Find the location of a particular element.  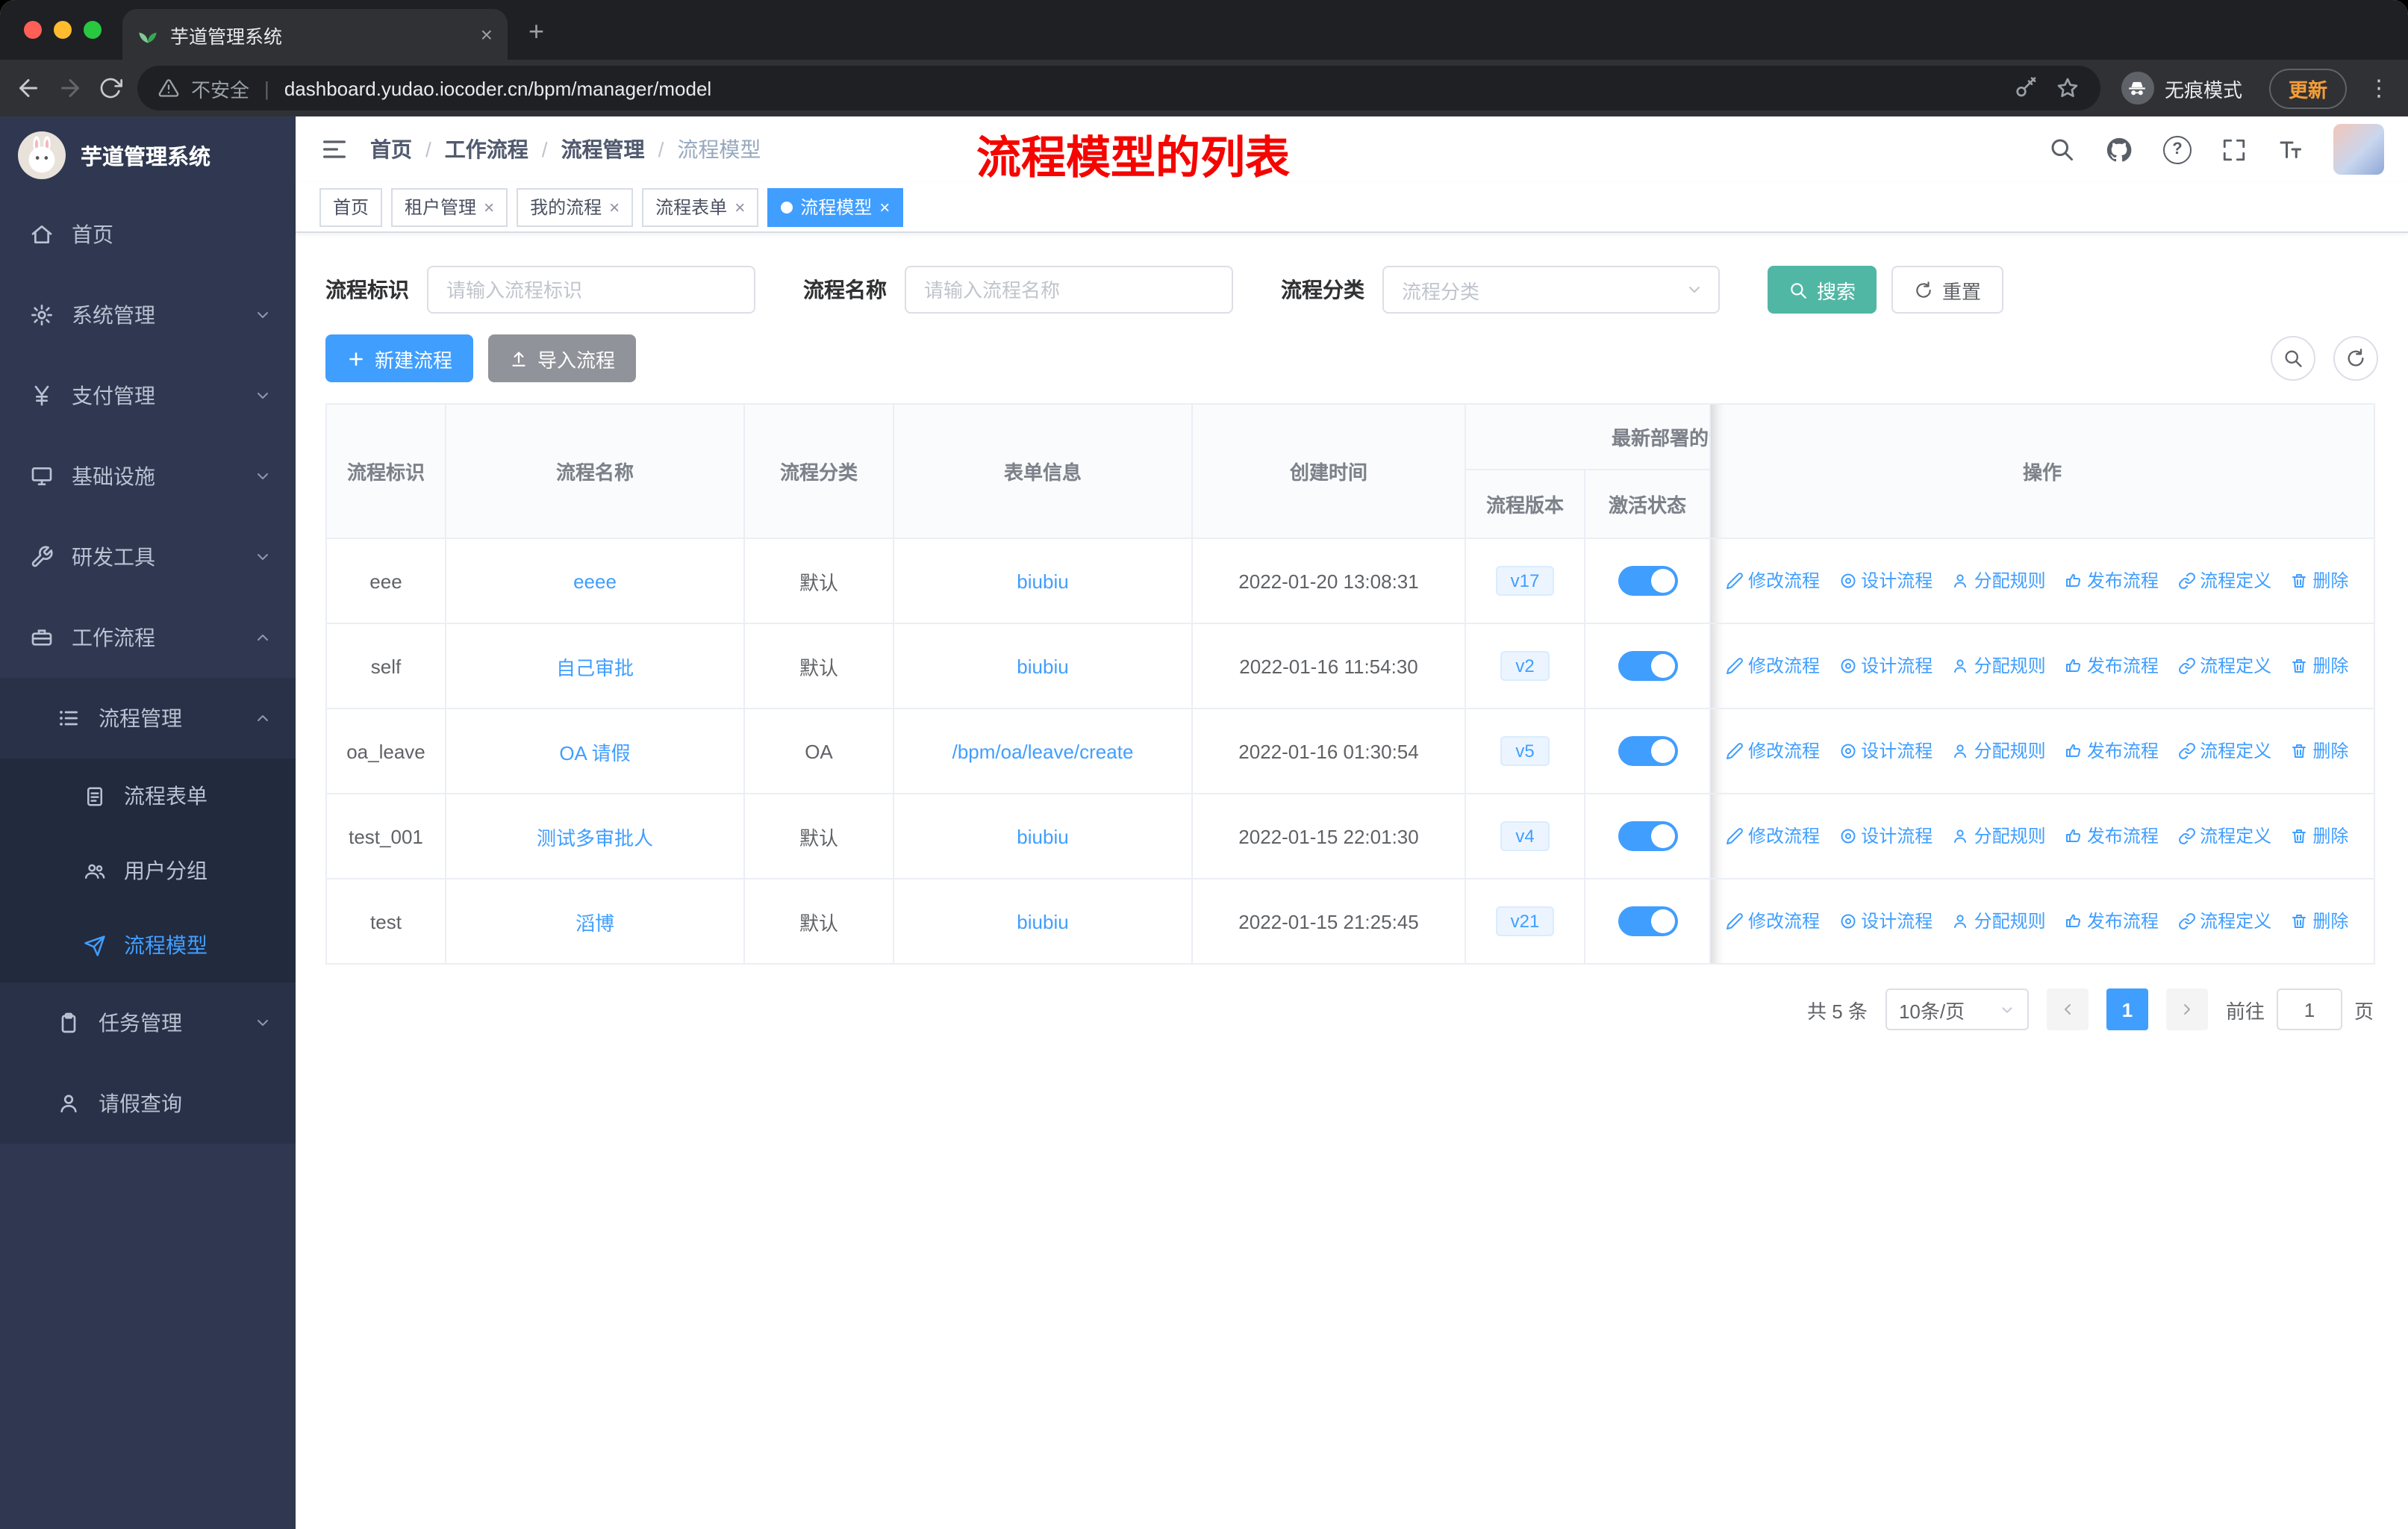

reset-button: 重置 is located at coordinates (1947, 290).